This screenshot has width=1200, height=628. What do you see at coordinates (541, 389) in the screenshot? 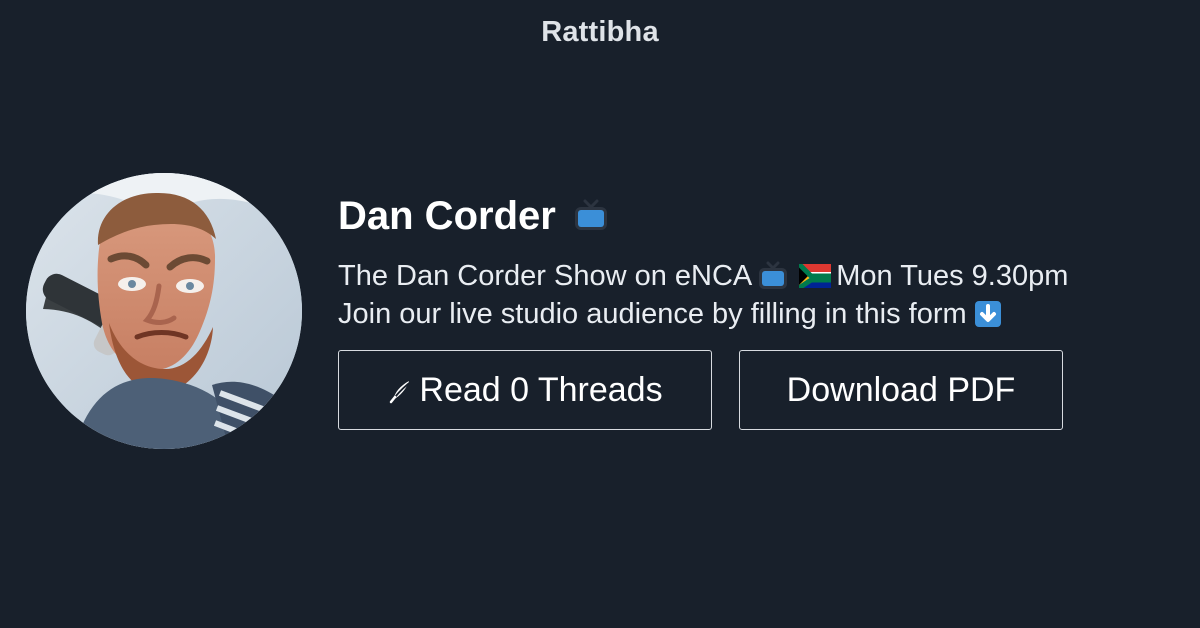
I see `read-threads-label: Read 0 Threads` at bounding box center [541, 389].